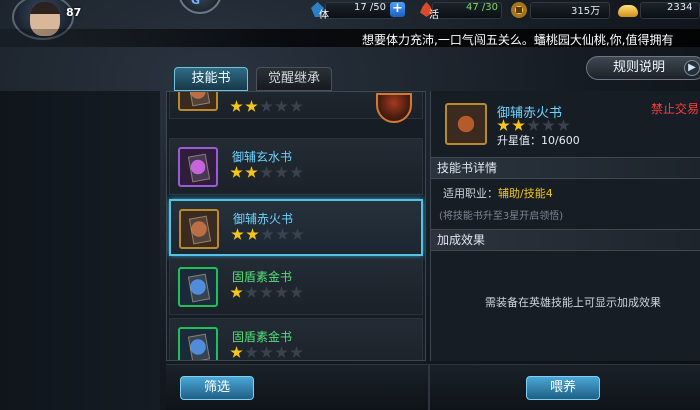 Image resolution: width=700 pixels, height=410 pixels. I want to click on filter-button: 筛选, so click(217, 388).